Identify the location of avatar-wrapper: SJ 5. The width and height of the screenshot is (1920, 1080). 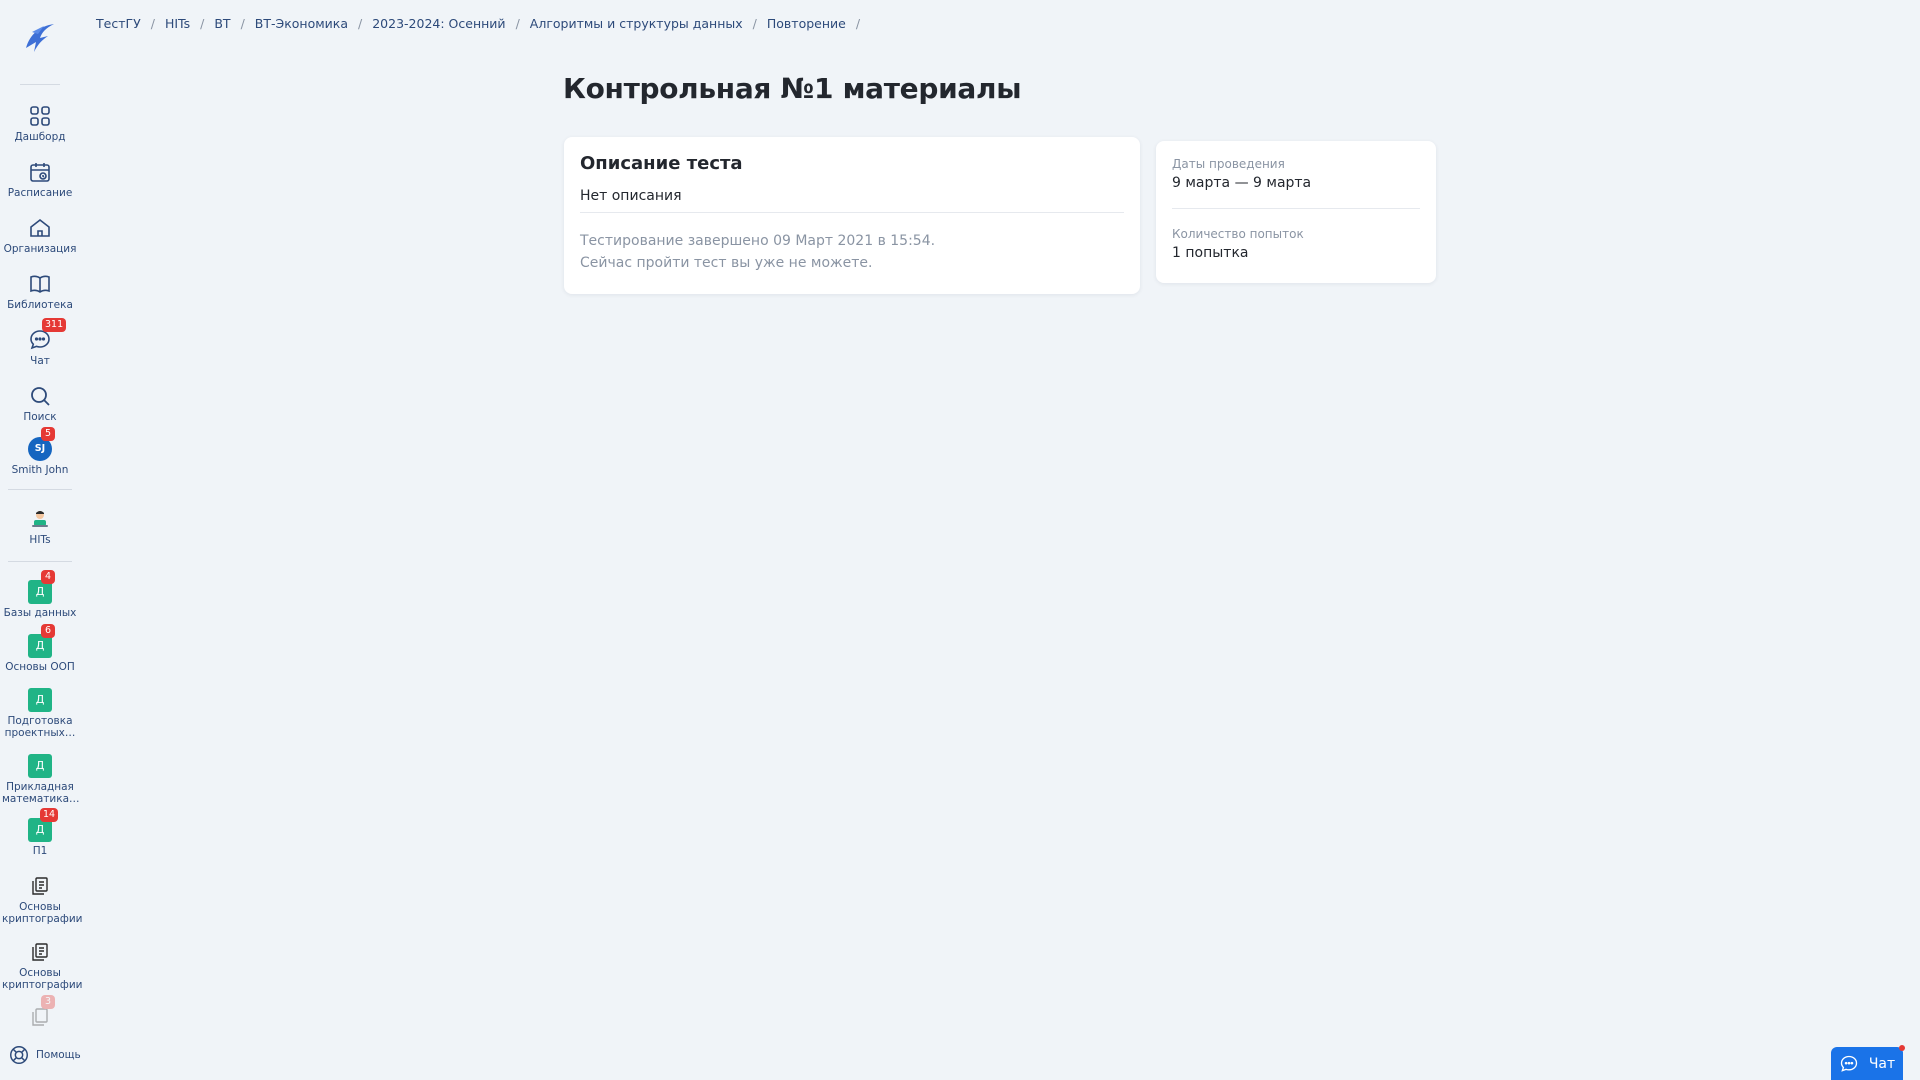
(41, 444).